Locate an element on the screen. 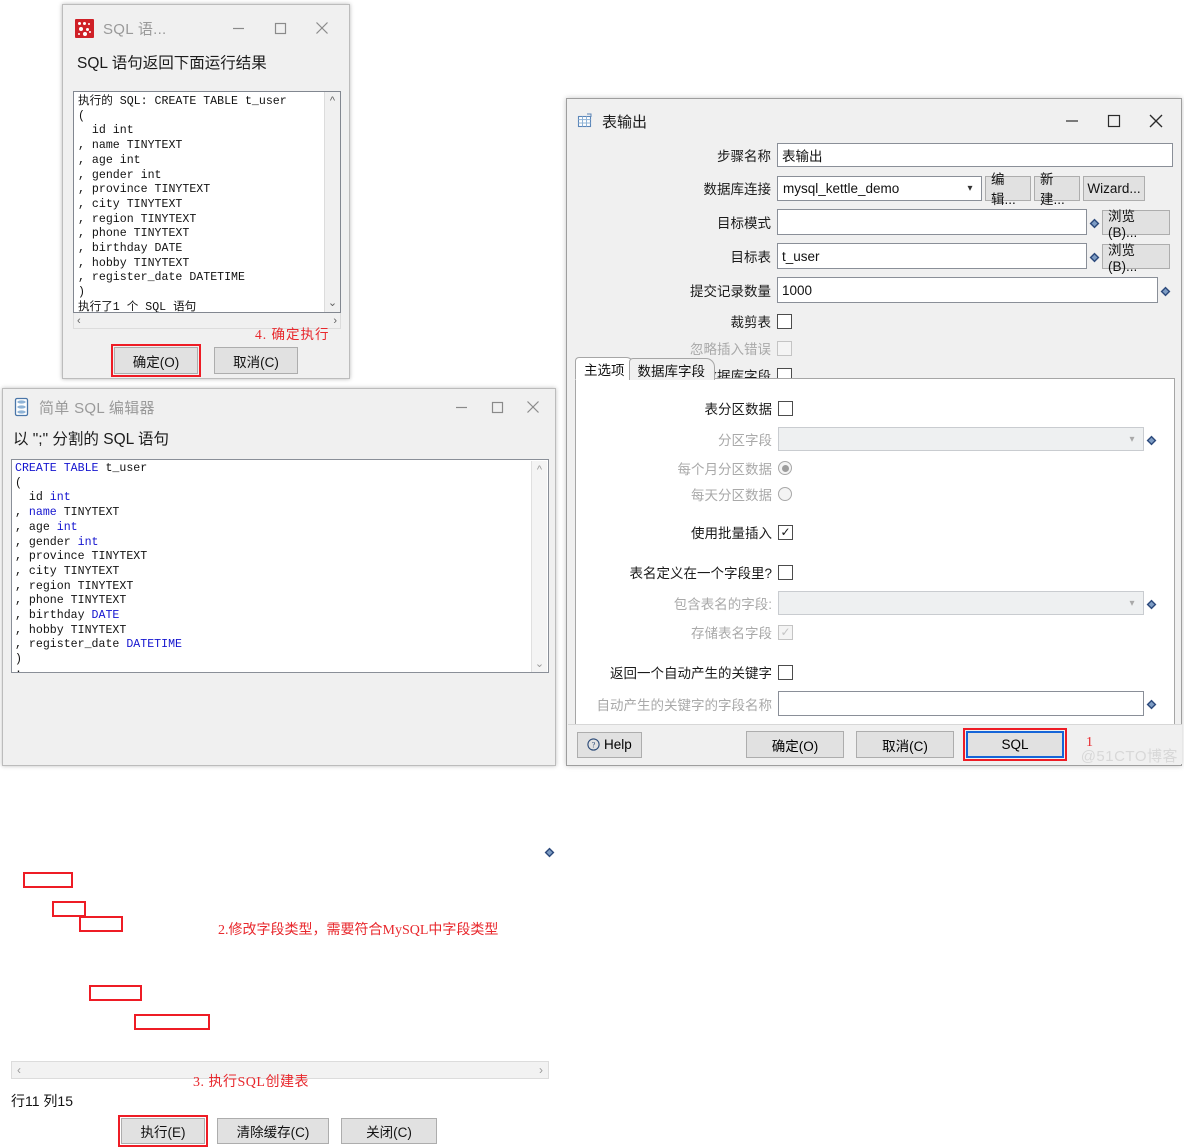 This screenshot has width=1184, height=1147. target-schema-input is located at coordinates (932, 222).